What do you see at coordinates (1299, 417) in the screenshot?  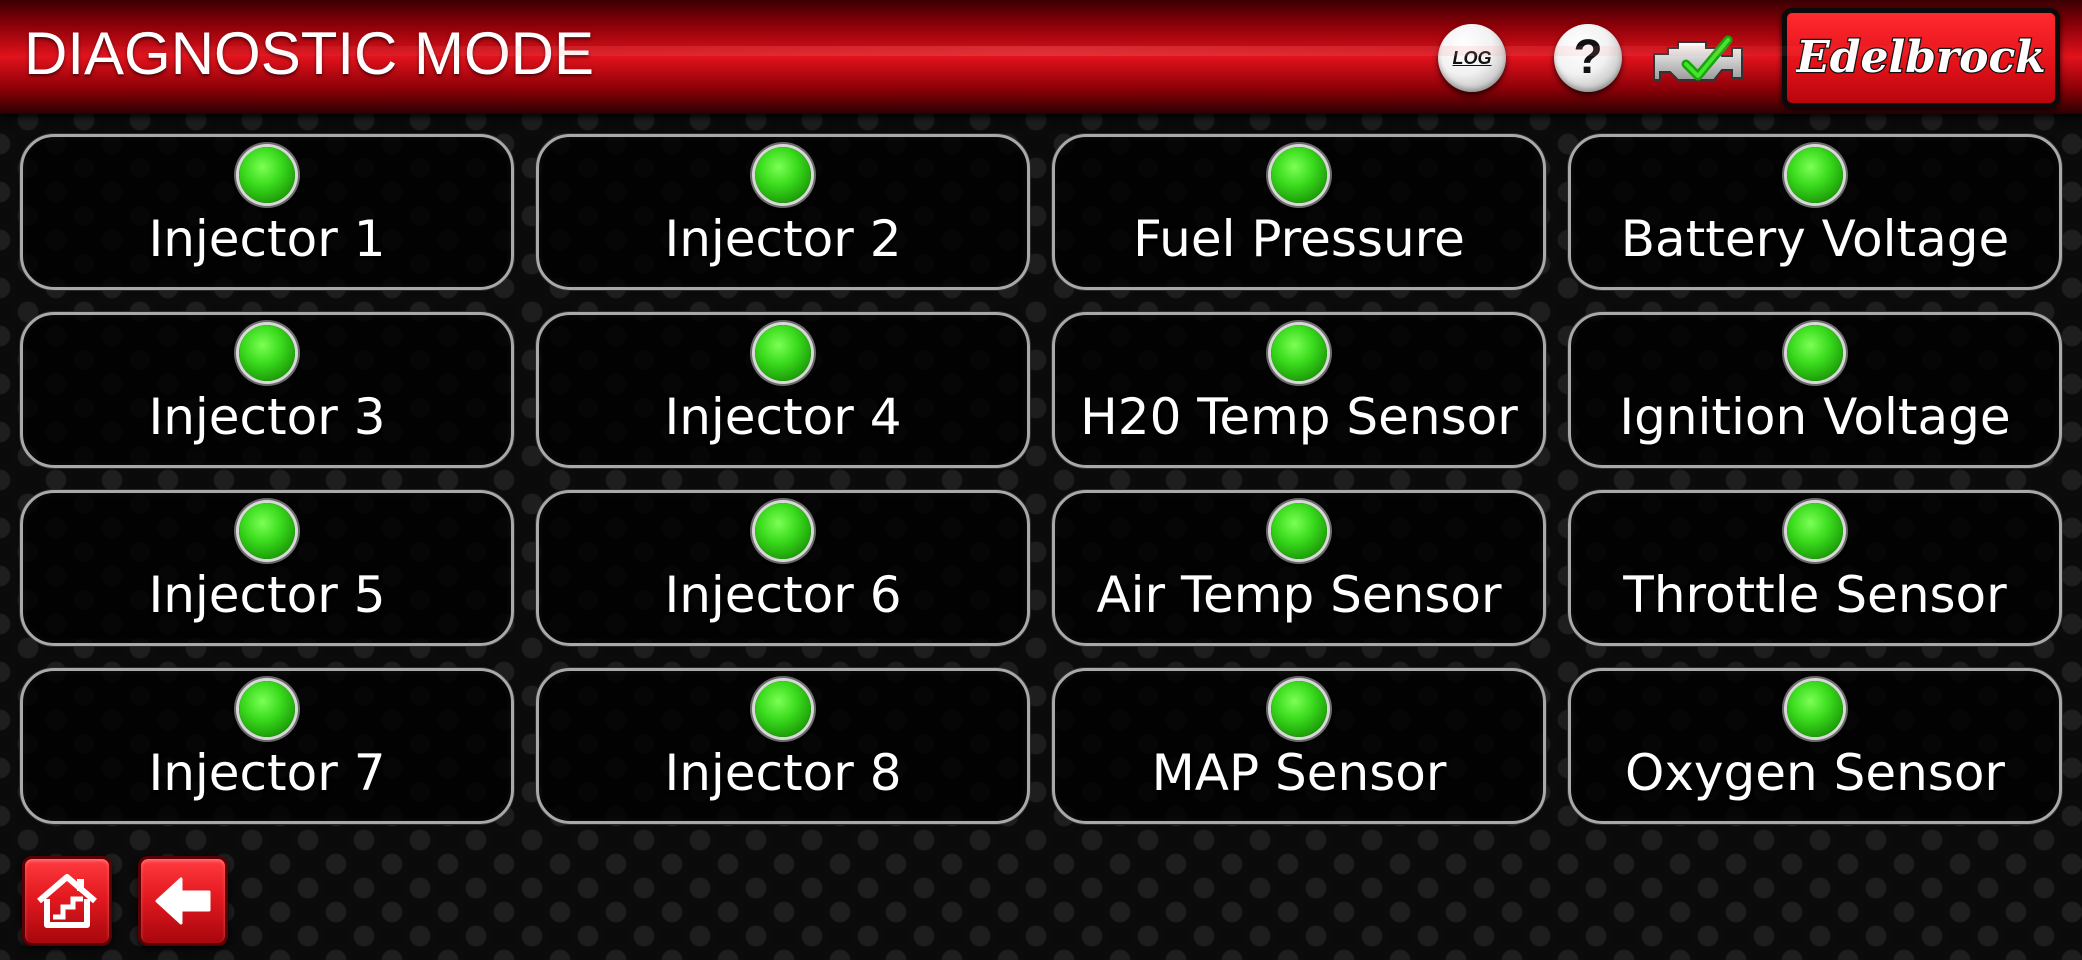 I see `tile-label: H20 Temp Sensor` at bounding box center [1299, 417].